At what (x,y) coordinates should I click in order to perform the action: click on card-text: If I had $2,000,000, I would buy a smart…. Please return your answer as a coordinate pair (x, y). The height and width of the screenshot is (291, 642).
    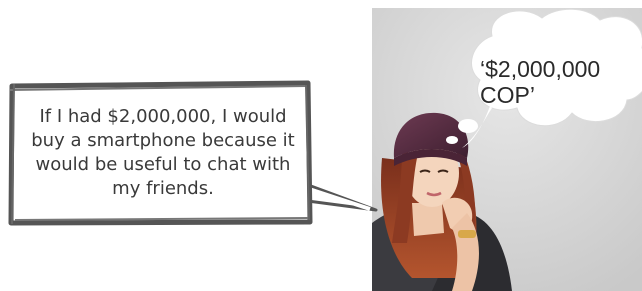
    Looking at the image, I should click on (163, 152).